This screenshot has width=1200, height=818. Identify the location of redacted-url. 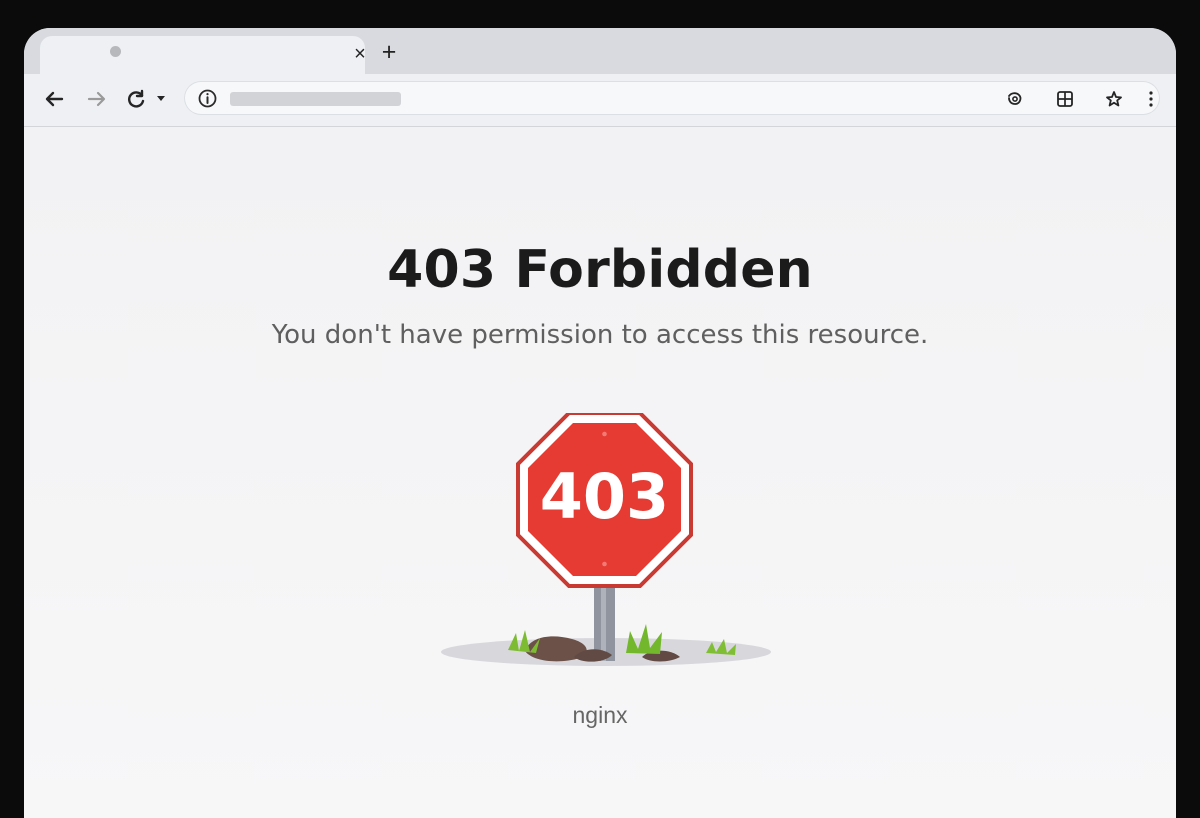
(315, 99).